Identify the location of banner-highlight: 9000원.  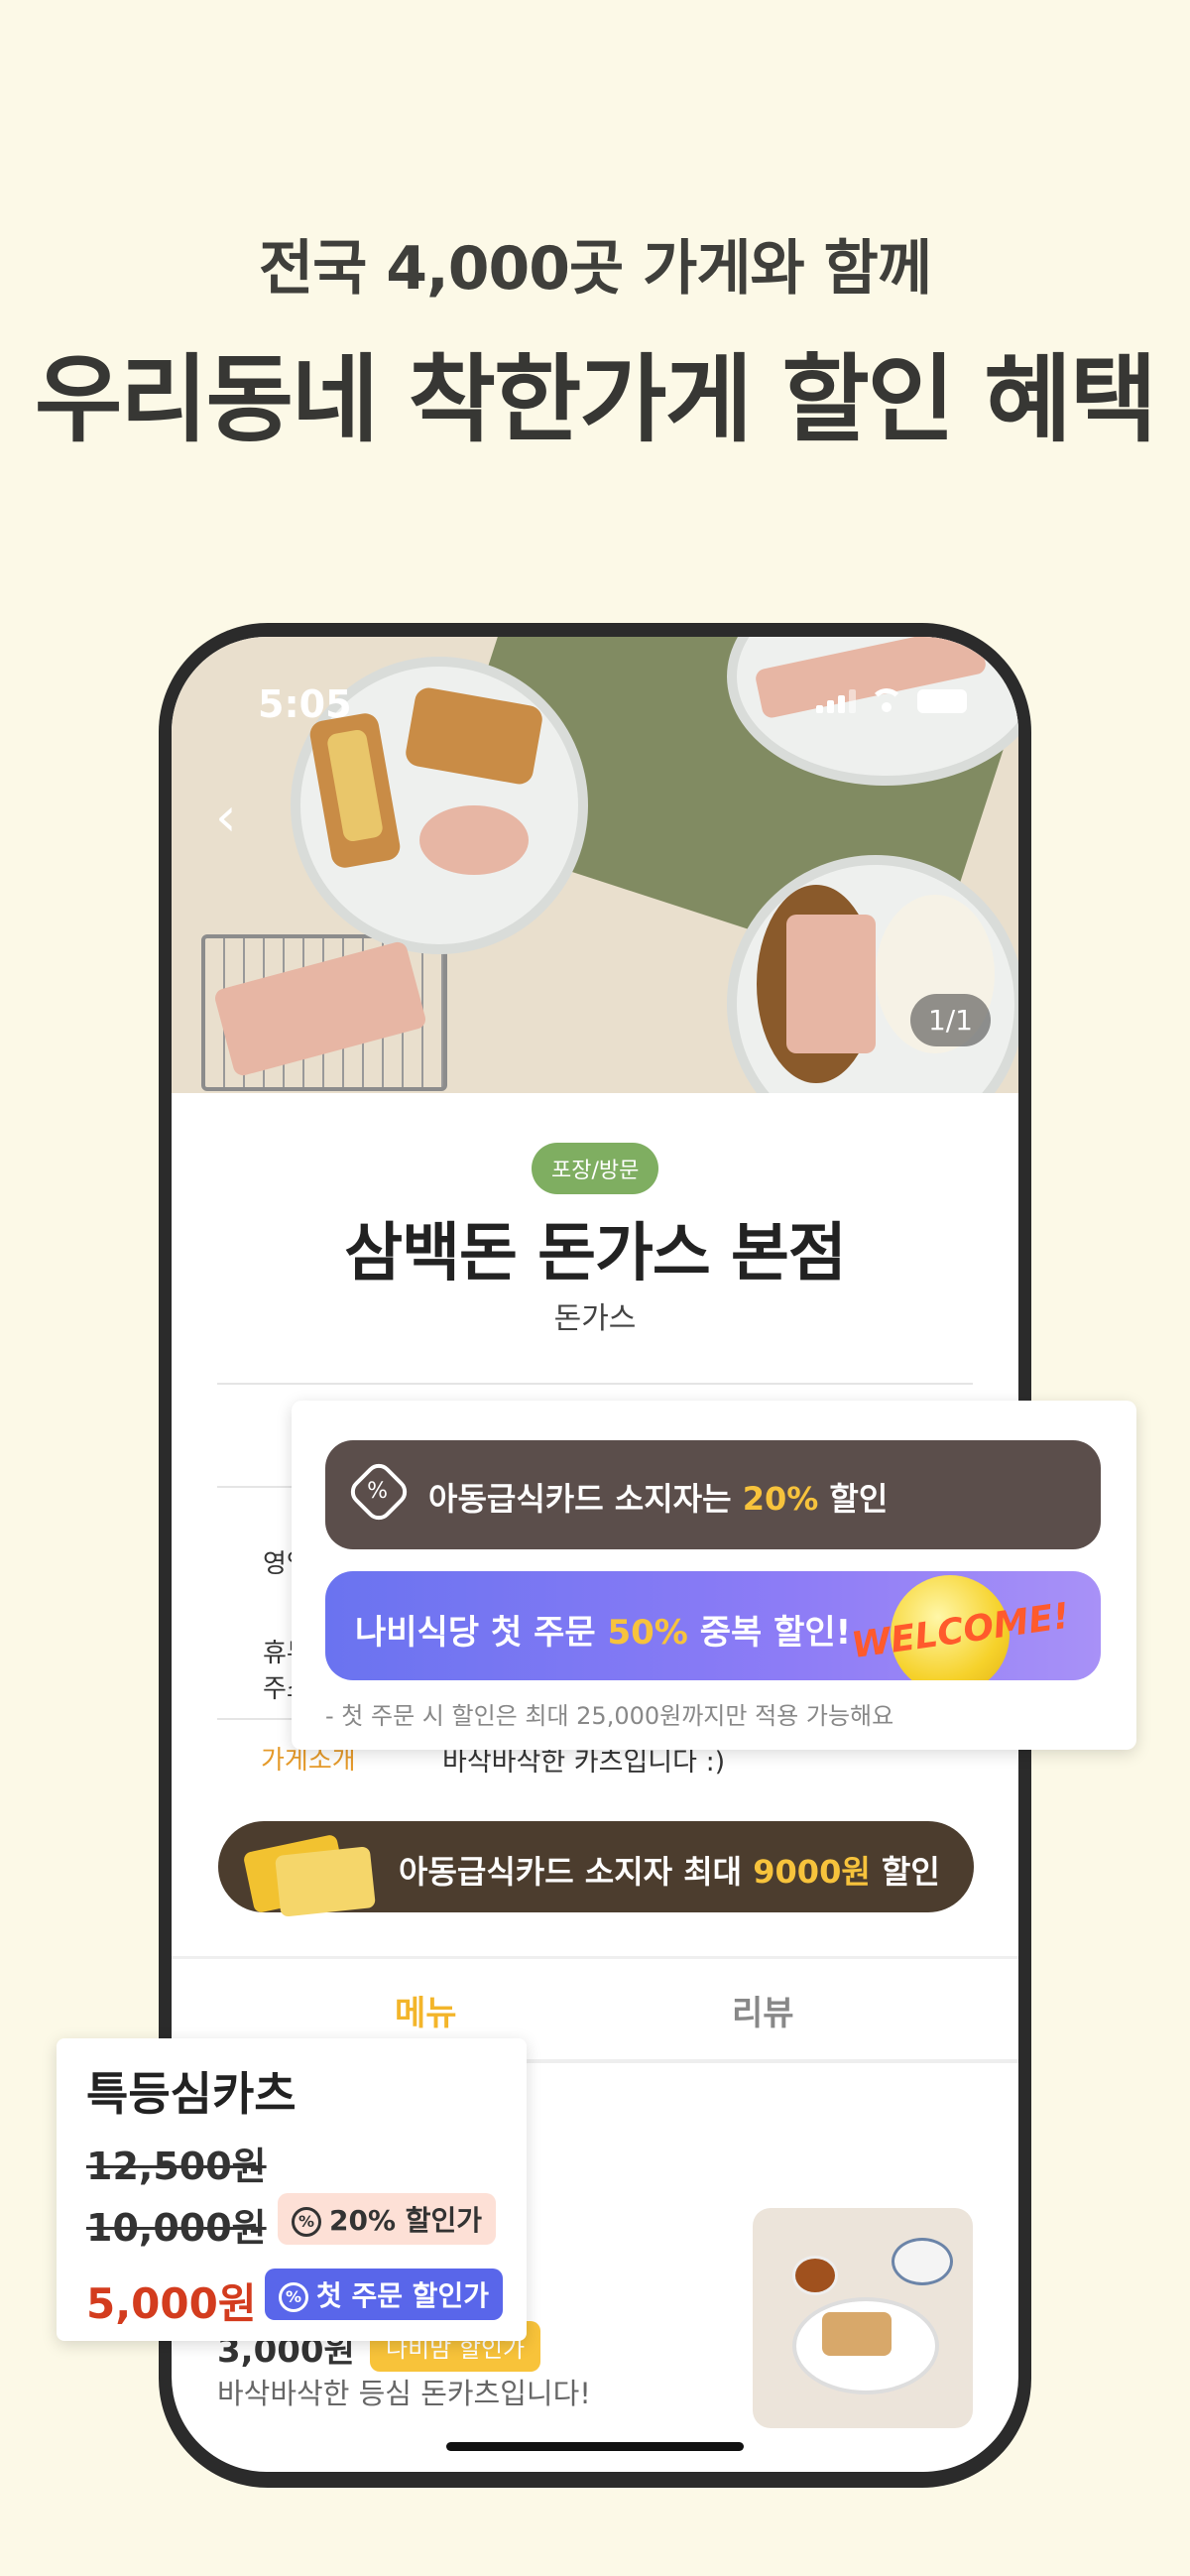
(812, 1872).